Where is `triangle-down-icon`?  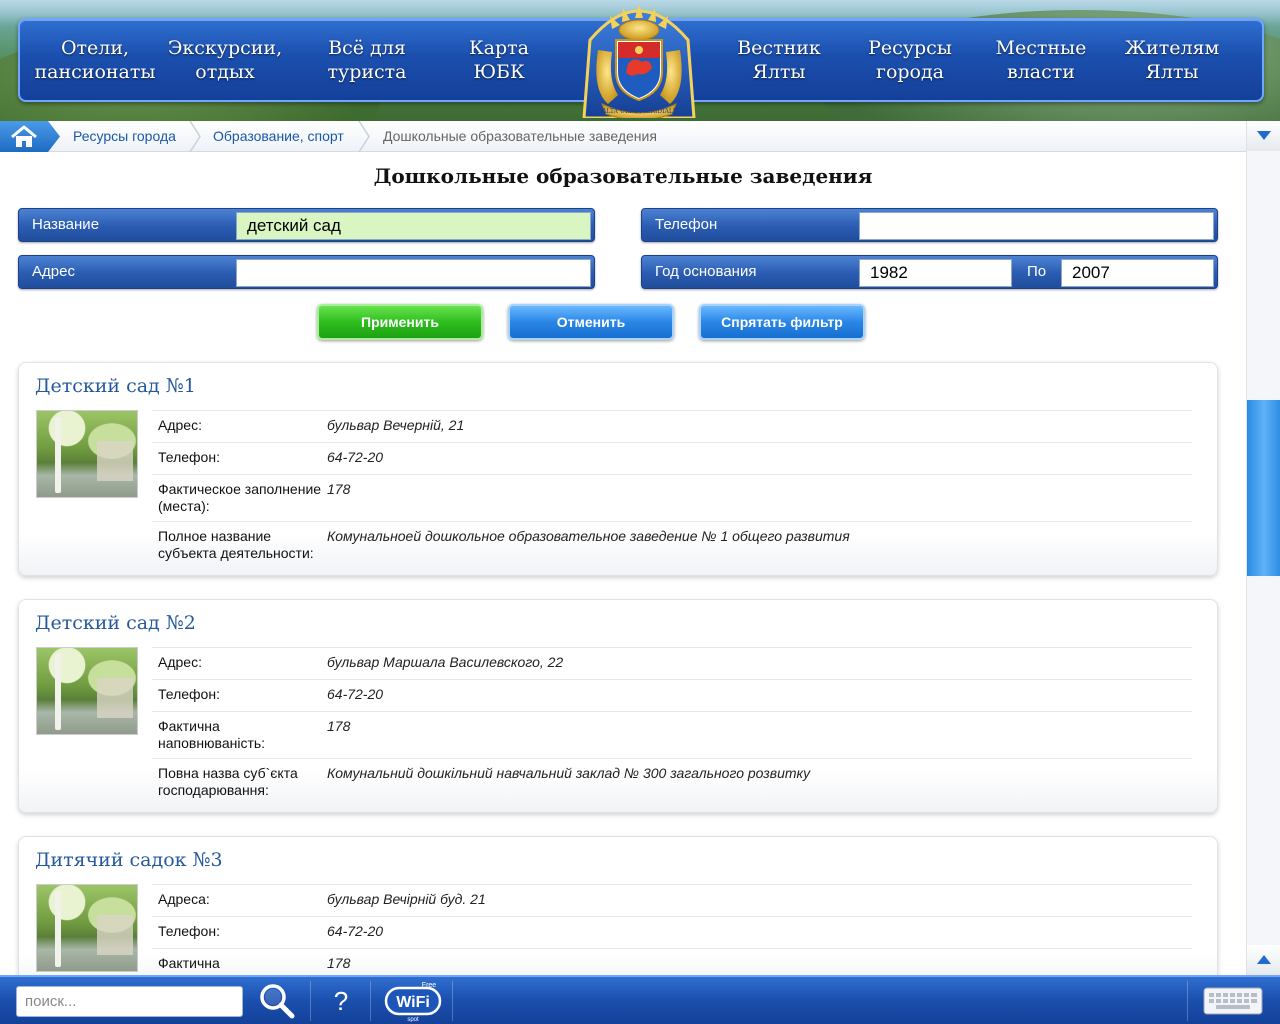 triangle-down-icon is located at coordinates (1264, 135).